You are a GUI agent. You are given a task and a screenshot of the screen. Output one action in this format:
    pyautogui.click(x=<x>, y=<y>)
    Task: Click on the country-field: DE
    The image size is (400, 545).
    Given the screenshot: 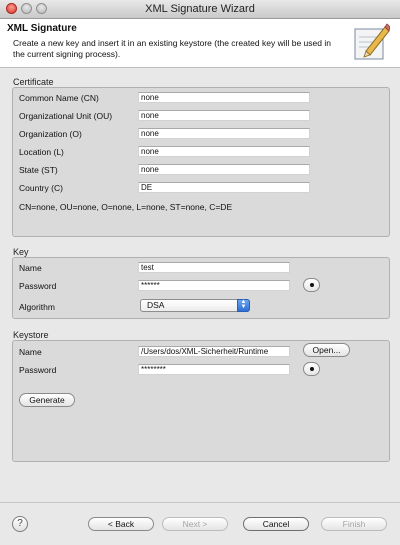 What is the action you would take?
    pyautogui.click(x=224, y=187)
    